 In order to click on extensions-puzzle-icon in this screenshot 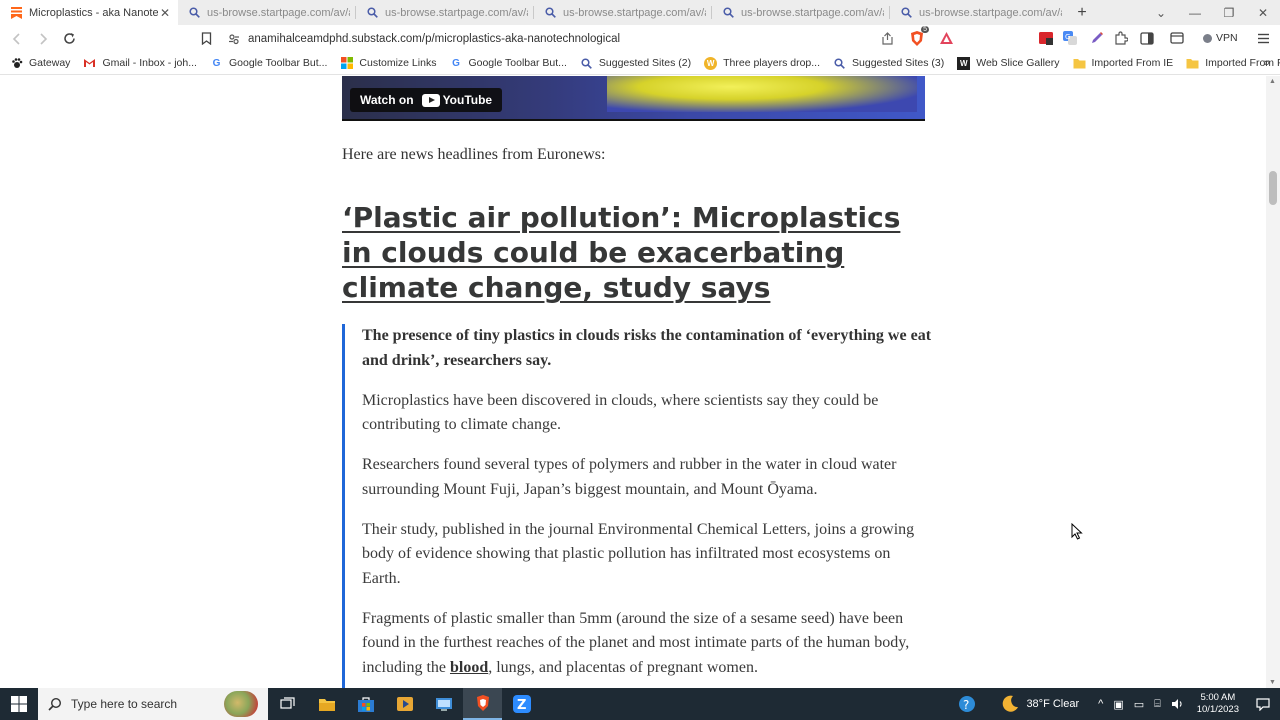, I will do `click(1121, 38)`.